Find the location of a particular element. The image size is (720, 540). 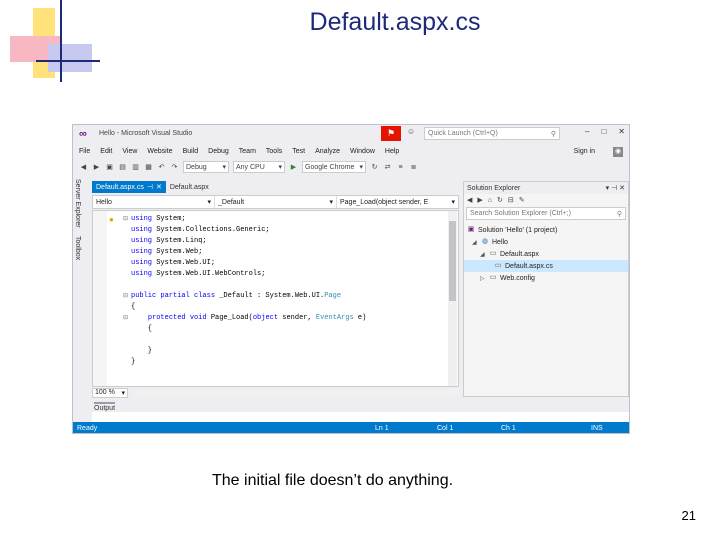

minimize-button: – is located at coordinates (587, 131).